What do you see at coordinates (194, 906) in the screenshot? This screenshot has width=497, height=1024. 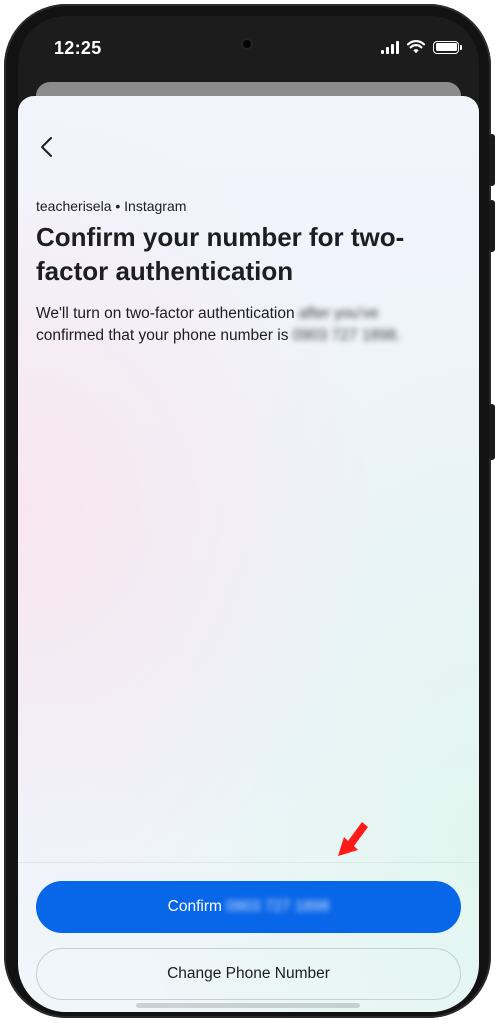 I see `confirm-label: Confirm` at bounding box center [194, 906].